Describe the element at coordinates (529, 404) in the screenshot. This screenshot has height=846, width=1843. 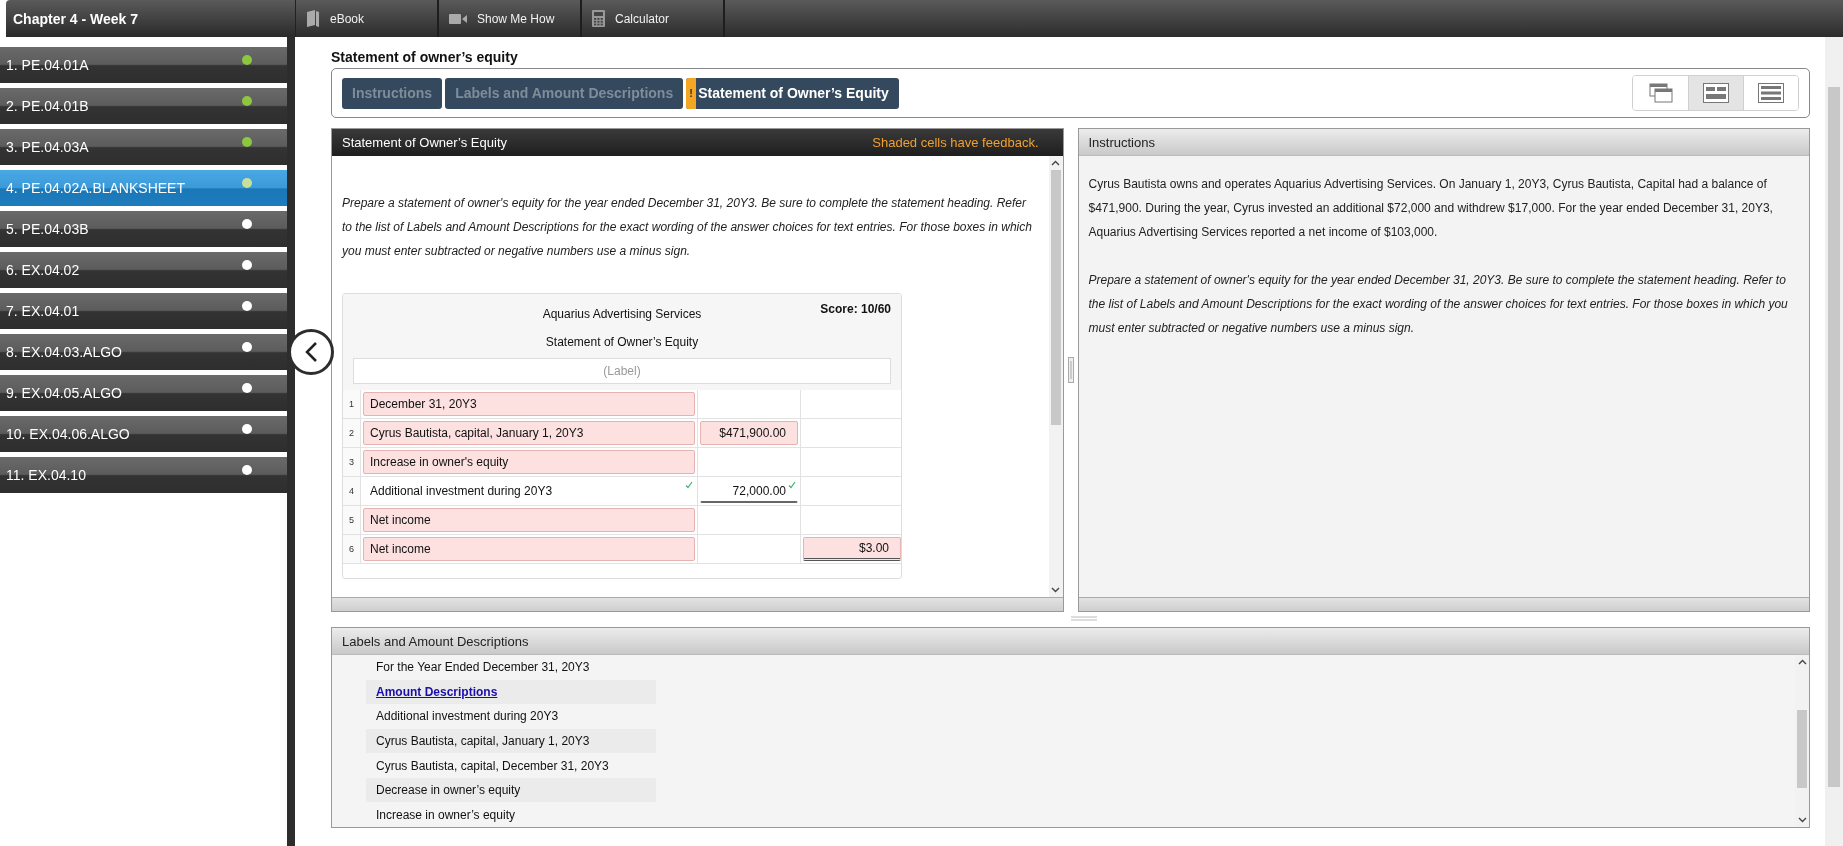
I see `answer-field: December 31, 20Y3` at that location.